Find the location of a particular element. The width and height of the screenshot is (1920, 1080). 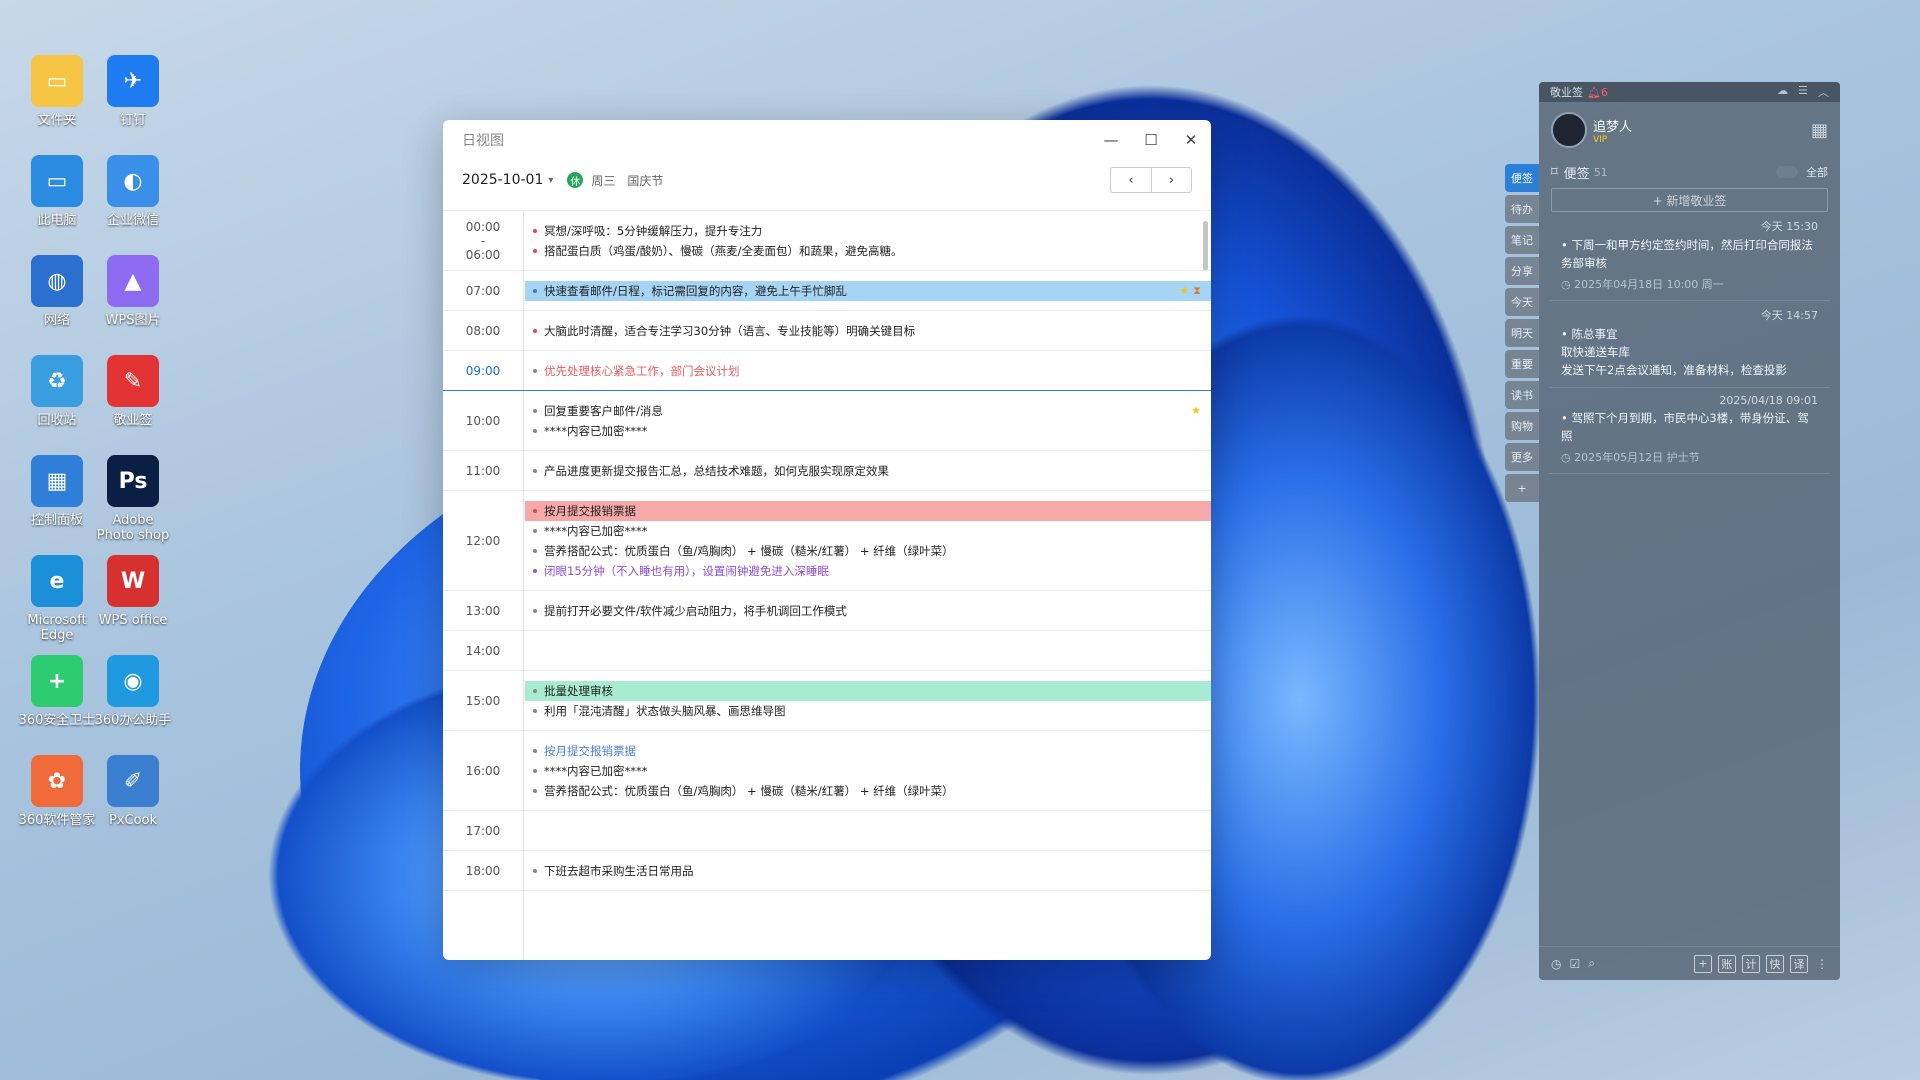

tab-category: 重要 is located at coordinates (1522, 364).